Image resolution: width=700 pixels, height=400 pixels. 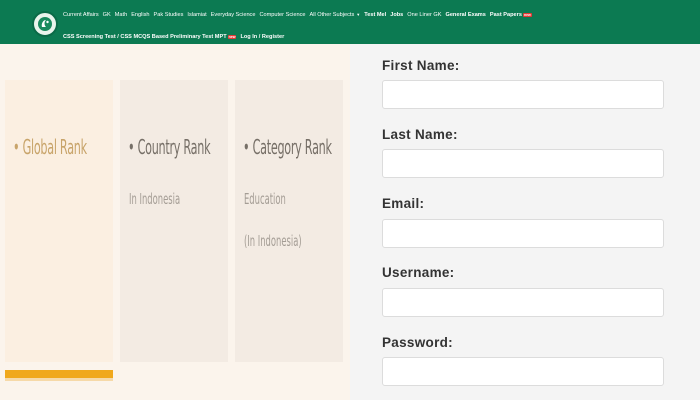 What do you see at coordinates (289, 221) in the screenshot?
I see `category-rank-card: • Category Rank Education (In Indonesia)` at bounding box center [289, 221].